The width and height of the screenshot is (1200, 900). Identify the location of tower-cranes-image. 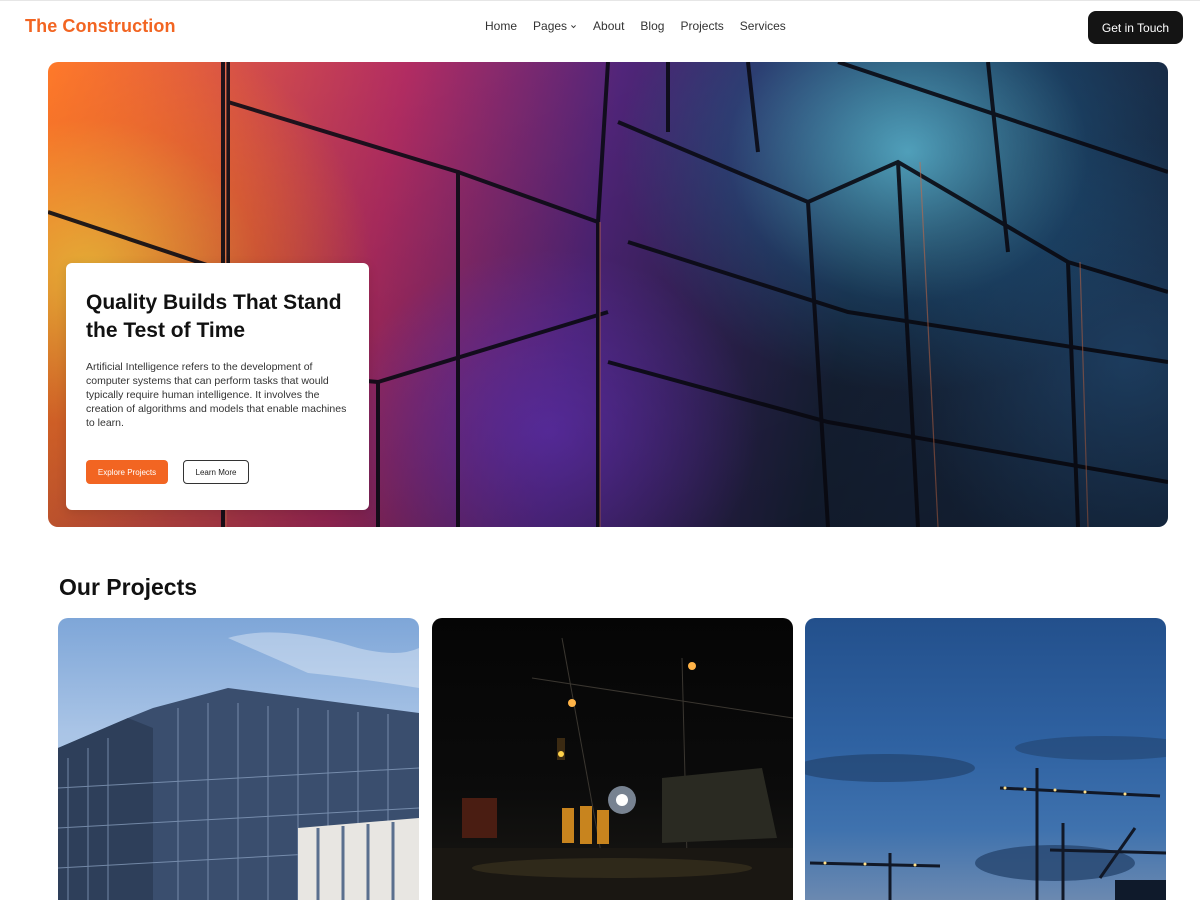
(985, 818).